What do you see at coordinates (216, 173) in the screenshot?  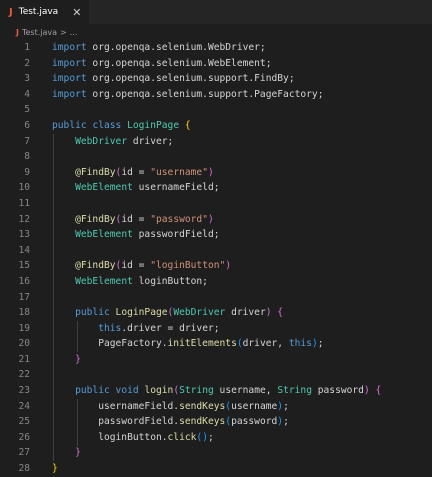 I see `code-line: 9 @FindBy(id = "username")` at bounding box center [216, 173].